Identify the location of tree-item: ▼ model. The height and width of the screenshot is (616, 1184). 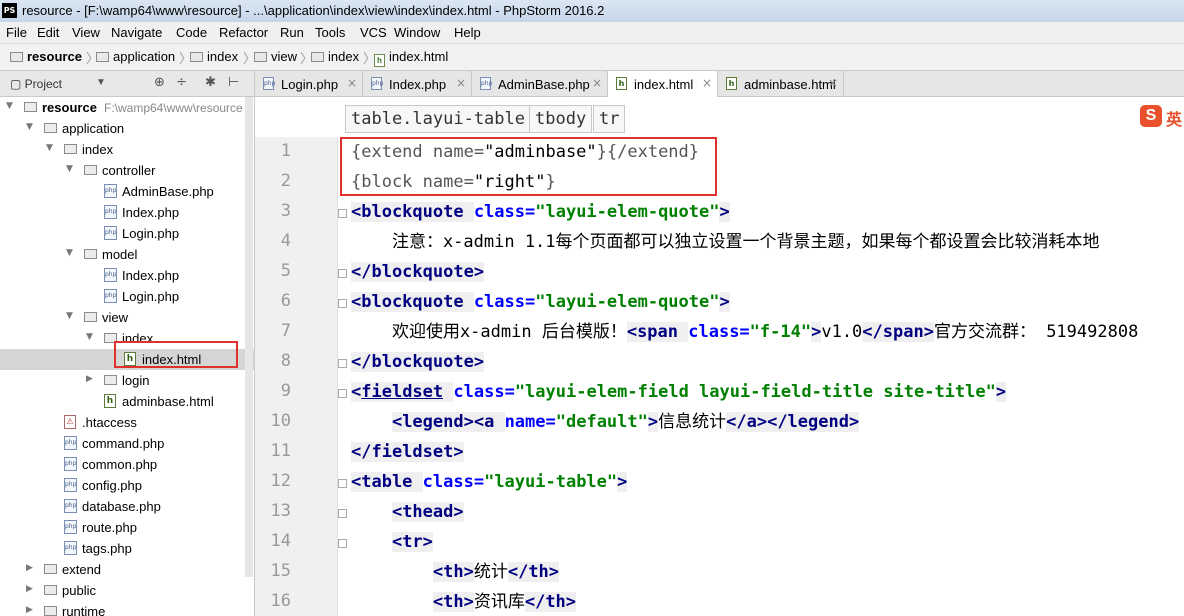
(127, 254).